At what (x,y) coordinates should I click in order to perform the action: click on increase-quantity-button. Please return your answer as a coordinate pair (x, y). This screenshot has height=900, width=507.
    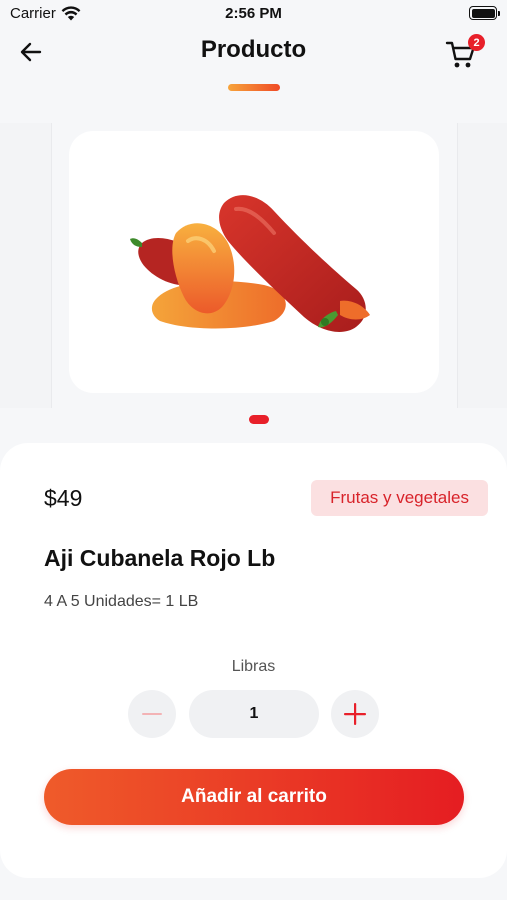
    Looking at the image, I should click on (355, 714).